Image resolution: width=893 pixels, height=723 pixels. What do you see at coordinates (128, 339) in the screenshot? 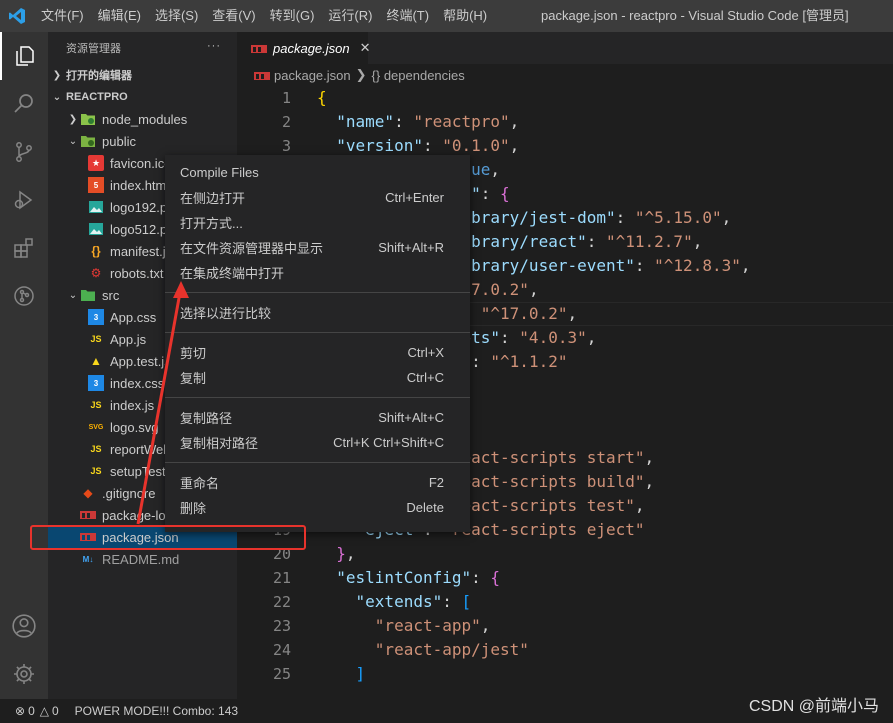
I see `tree-item-label: App.js` at bounding box center [128, 339].